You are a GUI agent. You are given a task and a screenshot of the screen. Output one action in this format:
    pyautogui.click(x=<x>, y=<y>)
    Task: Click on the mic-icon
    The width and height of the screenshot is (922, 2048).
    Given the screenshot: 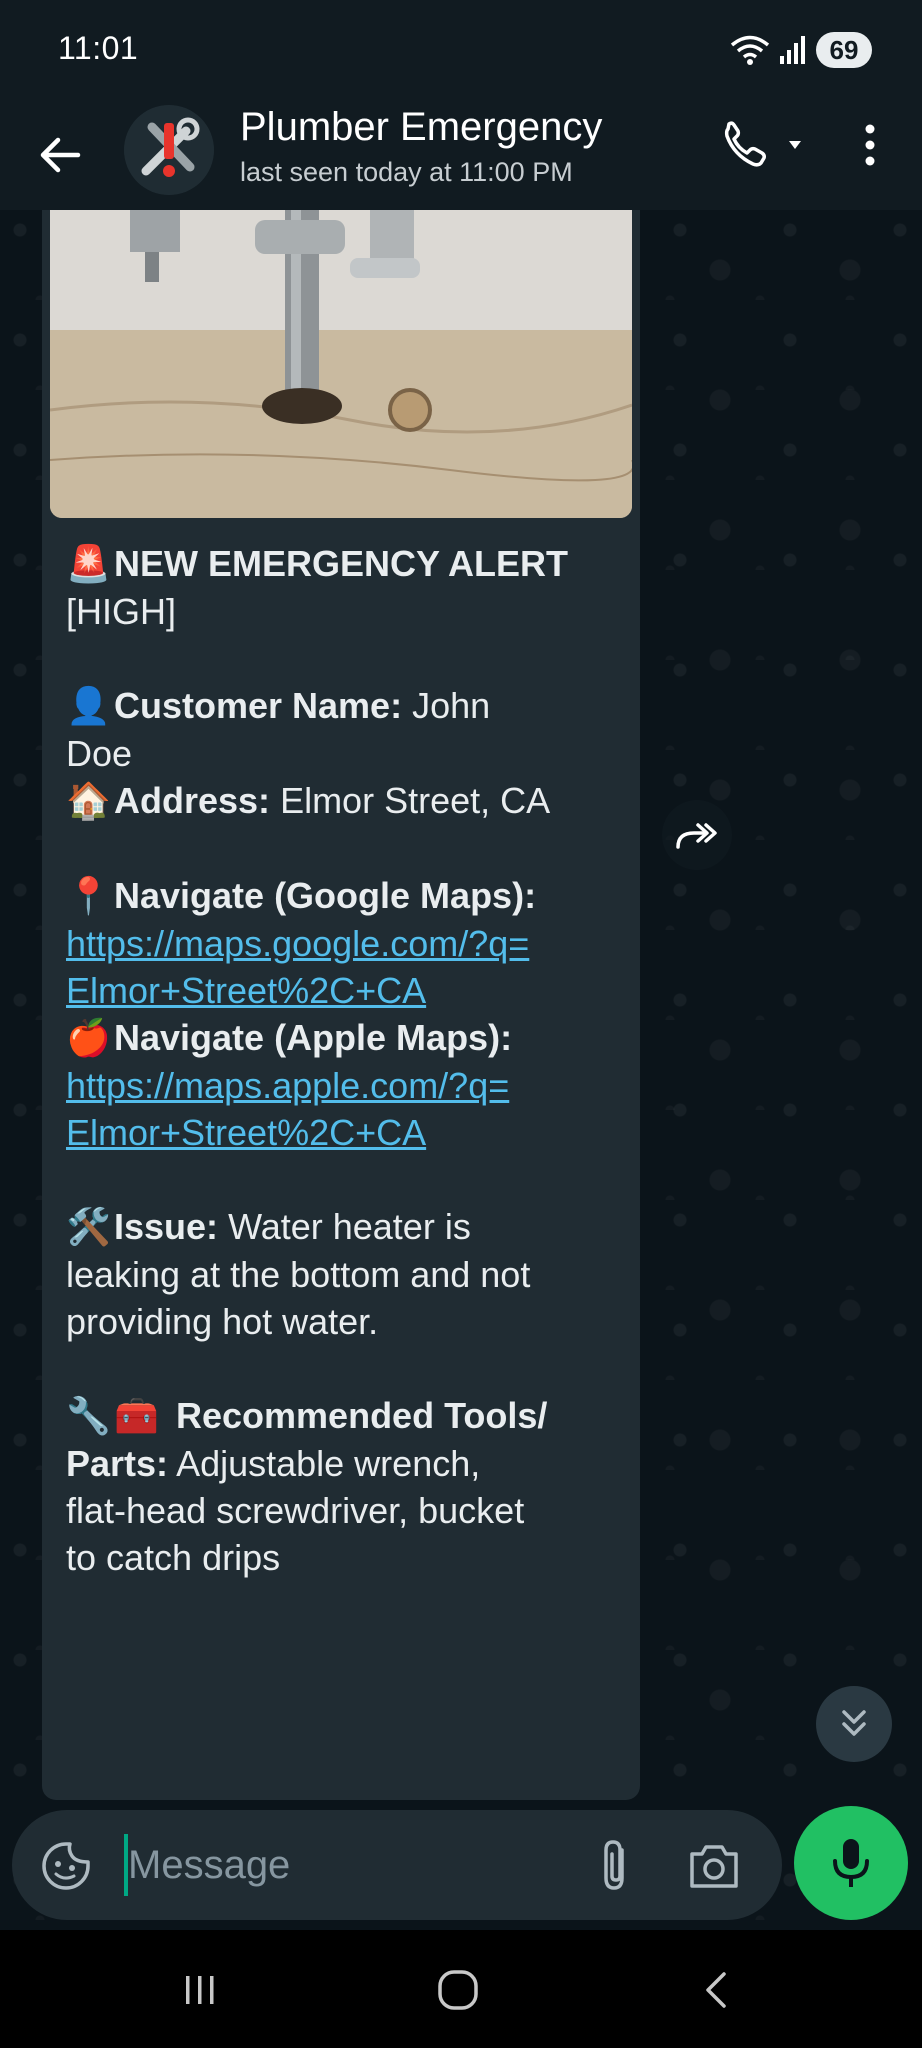 What is the action you would take?
    pyautogui.click(x=851, y=1863)
    